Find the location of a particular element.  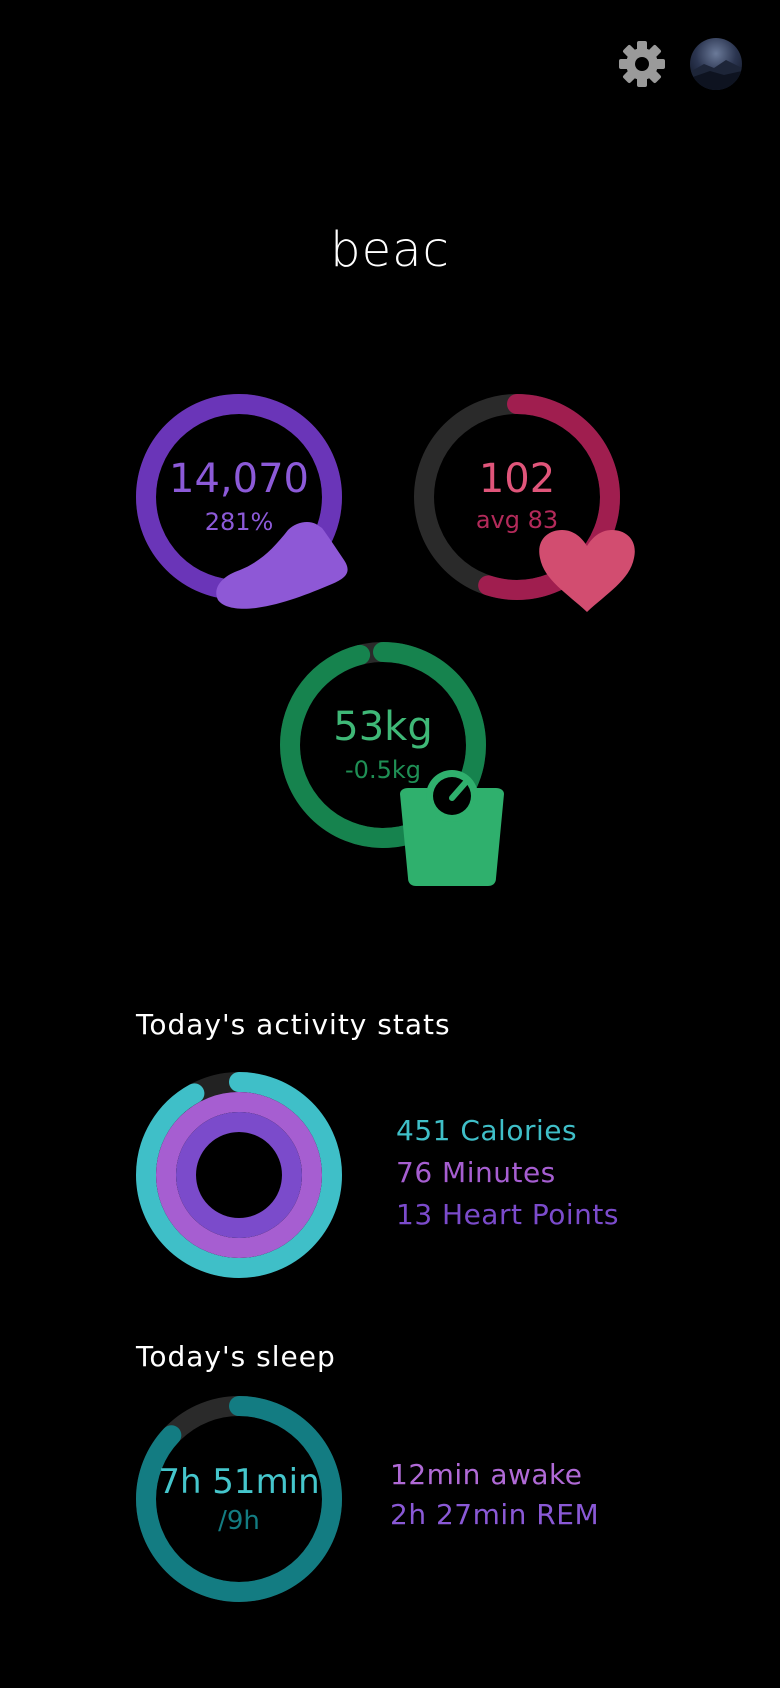

steps-value: 14,070 is located at coordinates (239, 479).